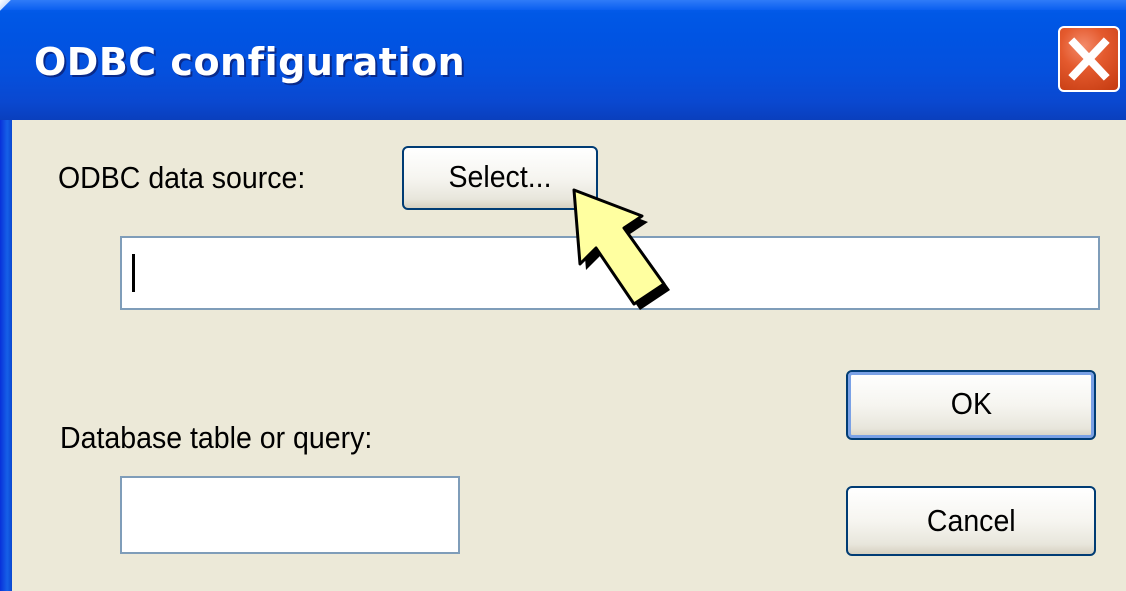 The width and height of the screenshot is (1126, 591). Describe the element at coordinates (621, 249) in the screenshot. I see `highlight-arrow-icon` at that location.